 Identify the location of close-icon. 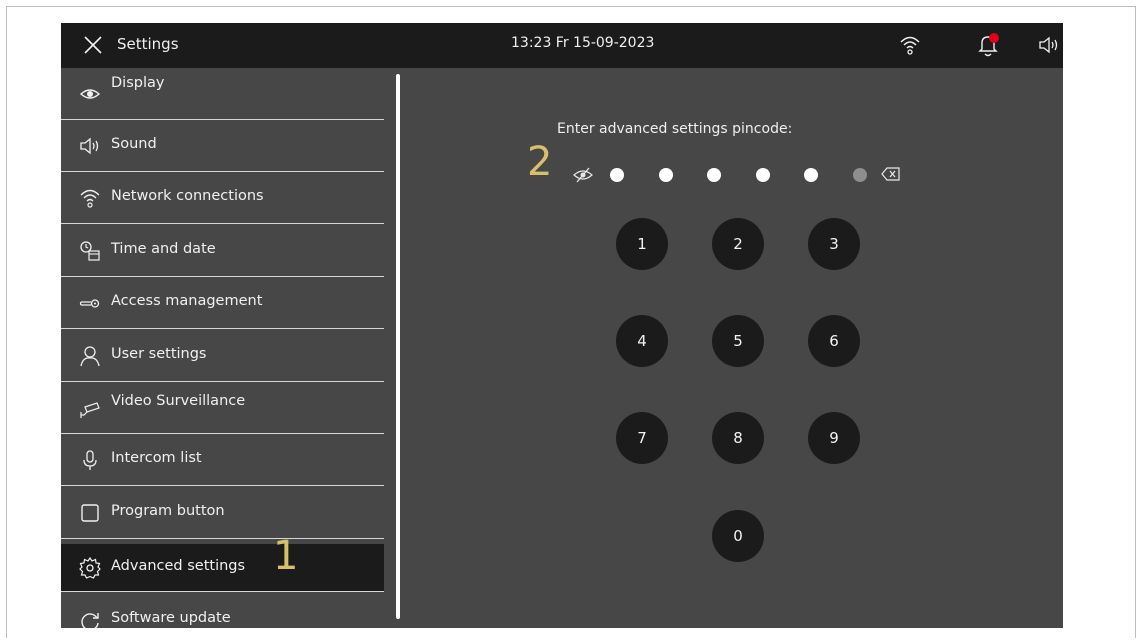
(93, 45).